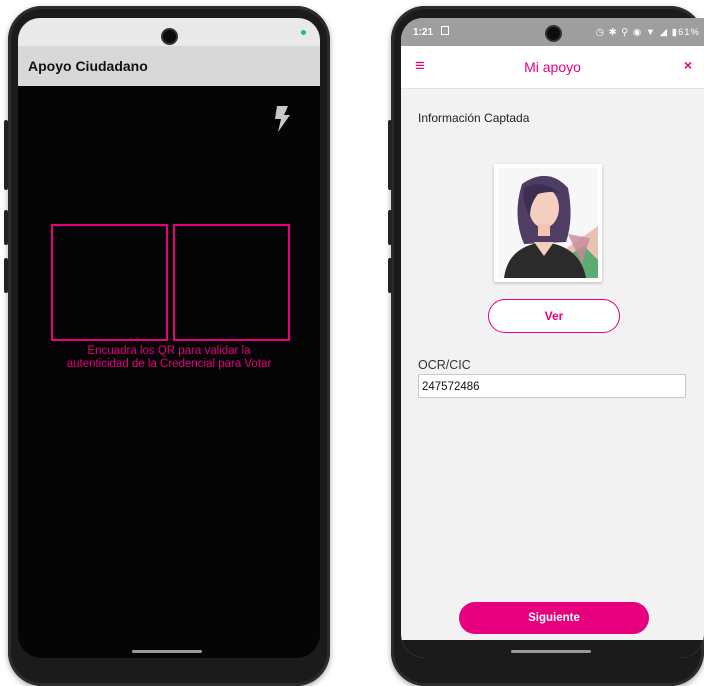 Image resolution: width=704 pixels, height=686 pixels. I want to click on battery-percent: 61%, so click(688, 32).